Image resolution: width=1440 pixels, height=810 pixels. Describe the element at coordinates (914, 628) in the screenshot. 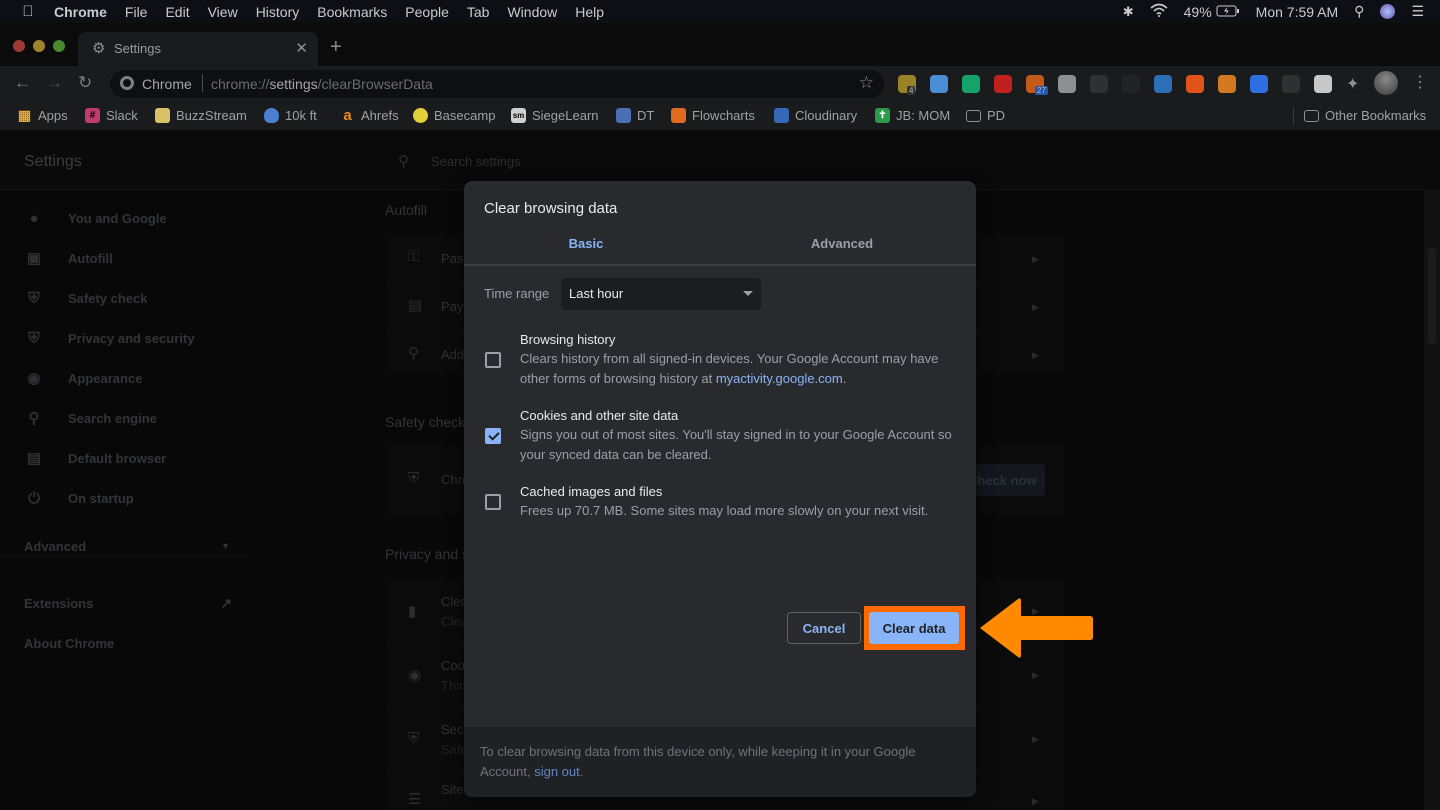

I see `clear-data-button: Clear data` at that location.